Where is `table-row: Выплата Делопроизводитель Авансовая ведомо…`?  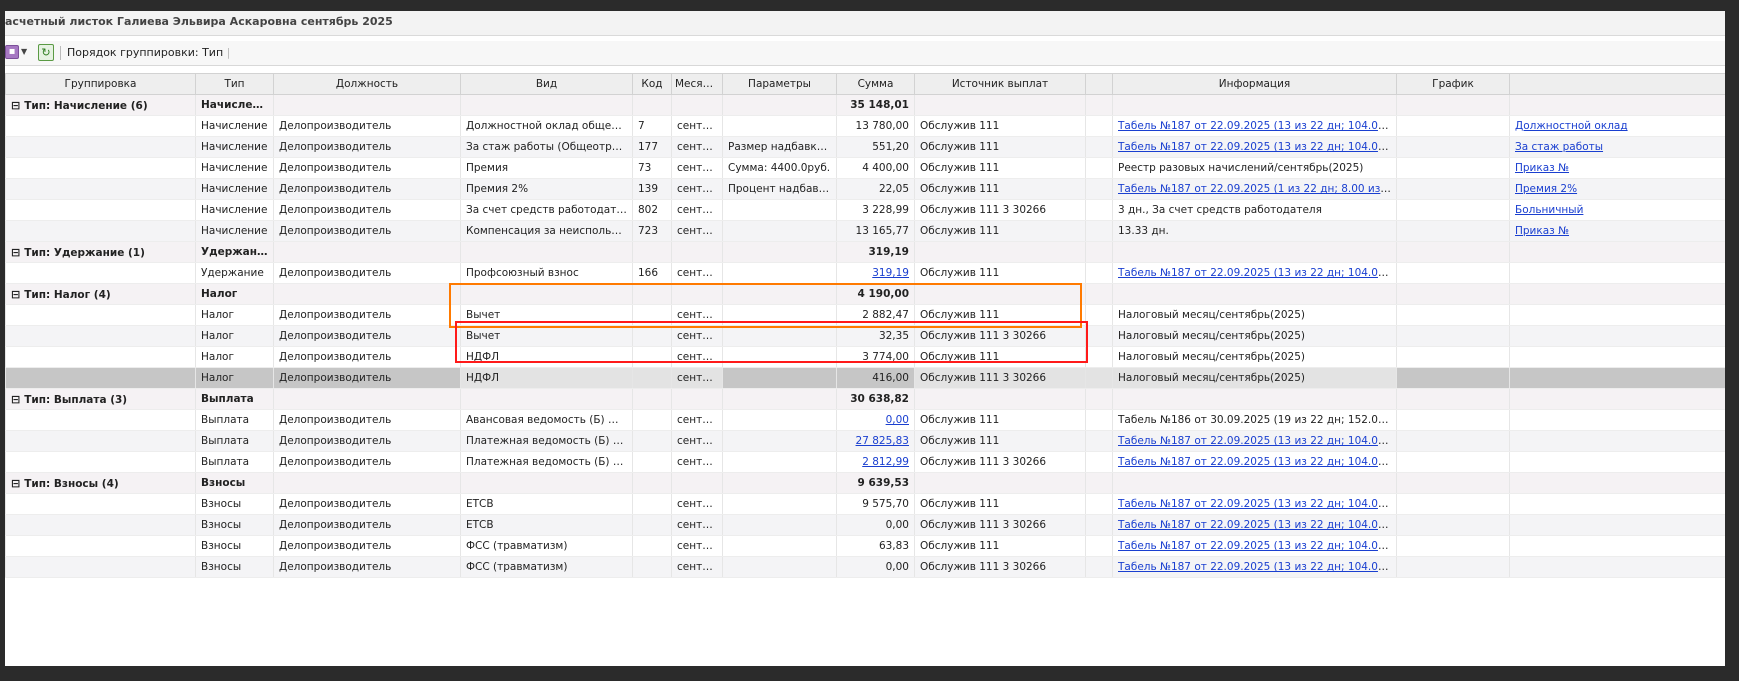
table-row: Выплата Делопроизводитель Авансовая ведомо… is located at coordinates (865, 420).